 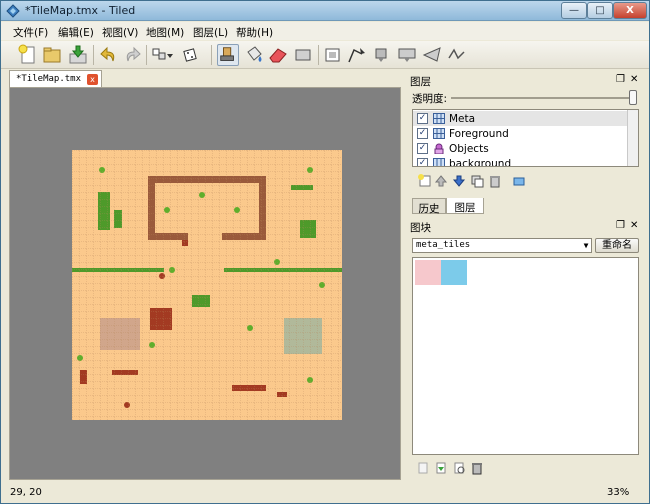 What do you see at coordinates (162, 55) in the screenshot?
I see `stamp-dropdown-icon` at bounding box center [162, 55].